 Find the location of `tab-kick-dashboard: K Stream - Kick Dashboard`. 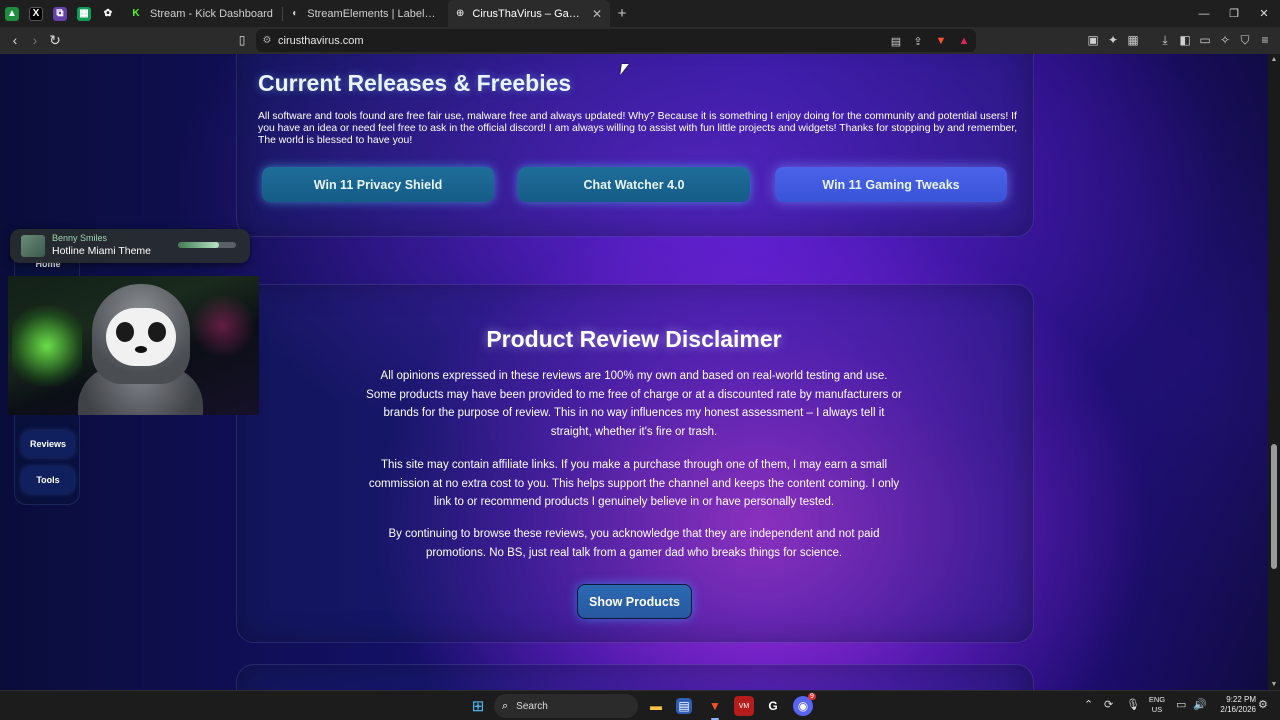

tab-kick-dashboard: K Stream - Kick Dashboard is located at coordinates (202, 13).